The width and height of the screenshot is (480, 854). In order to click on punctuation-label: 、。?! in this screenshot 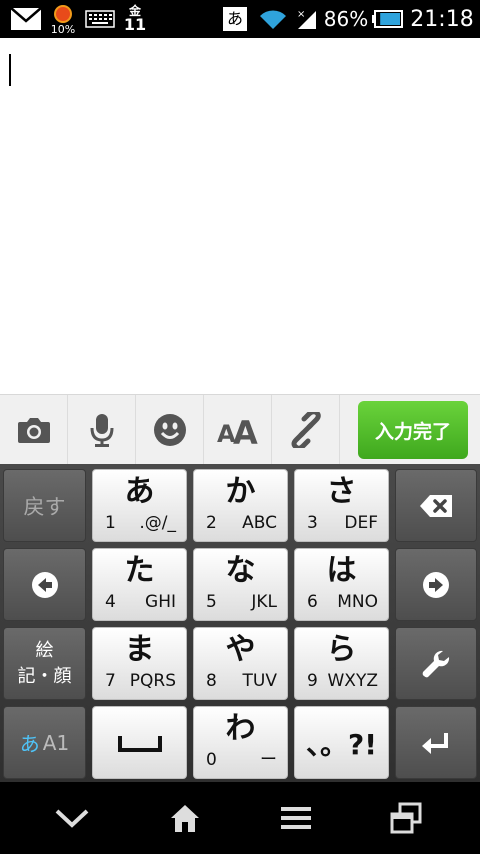, I will do `click(341, 744)`.